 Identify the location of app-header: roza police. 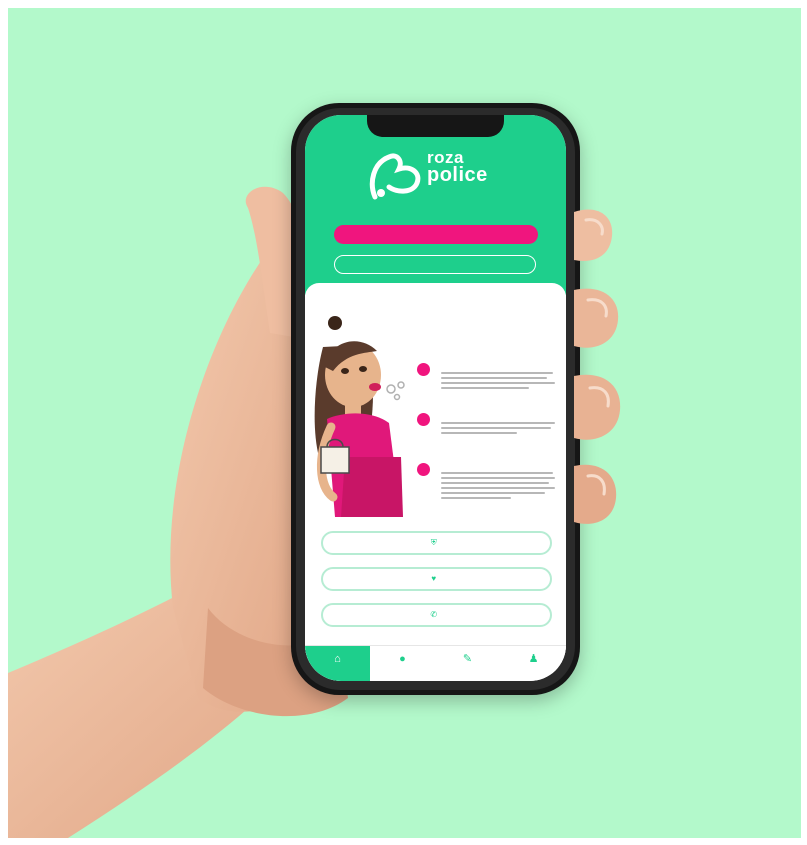
(435, 205).